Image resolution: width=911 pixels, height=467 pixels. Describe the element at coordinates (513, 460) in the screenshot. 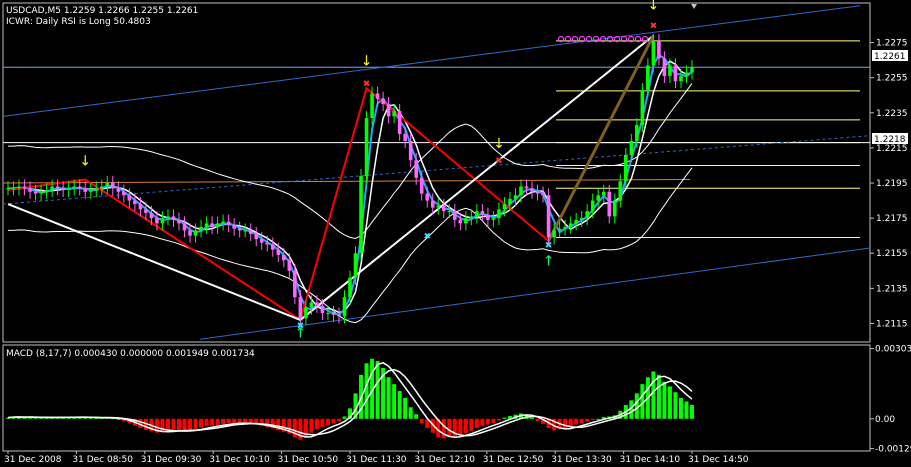

I see `time-tick-label: 31 Dec 12:50` at that location.